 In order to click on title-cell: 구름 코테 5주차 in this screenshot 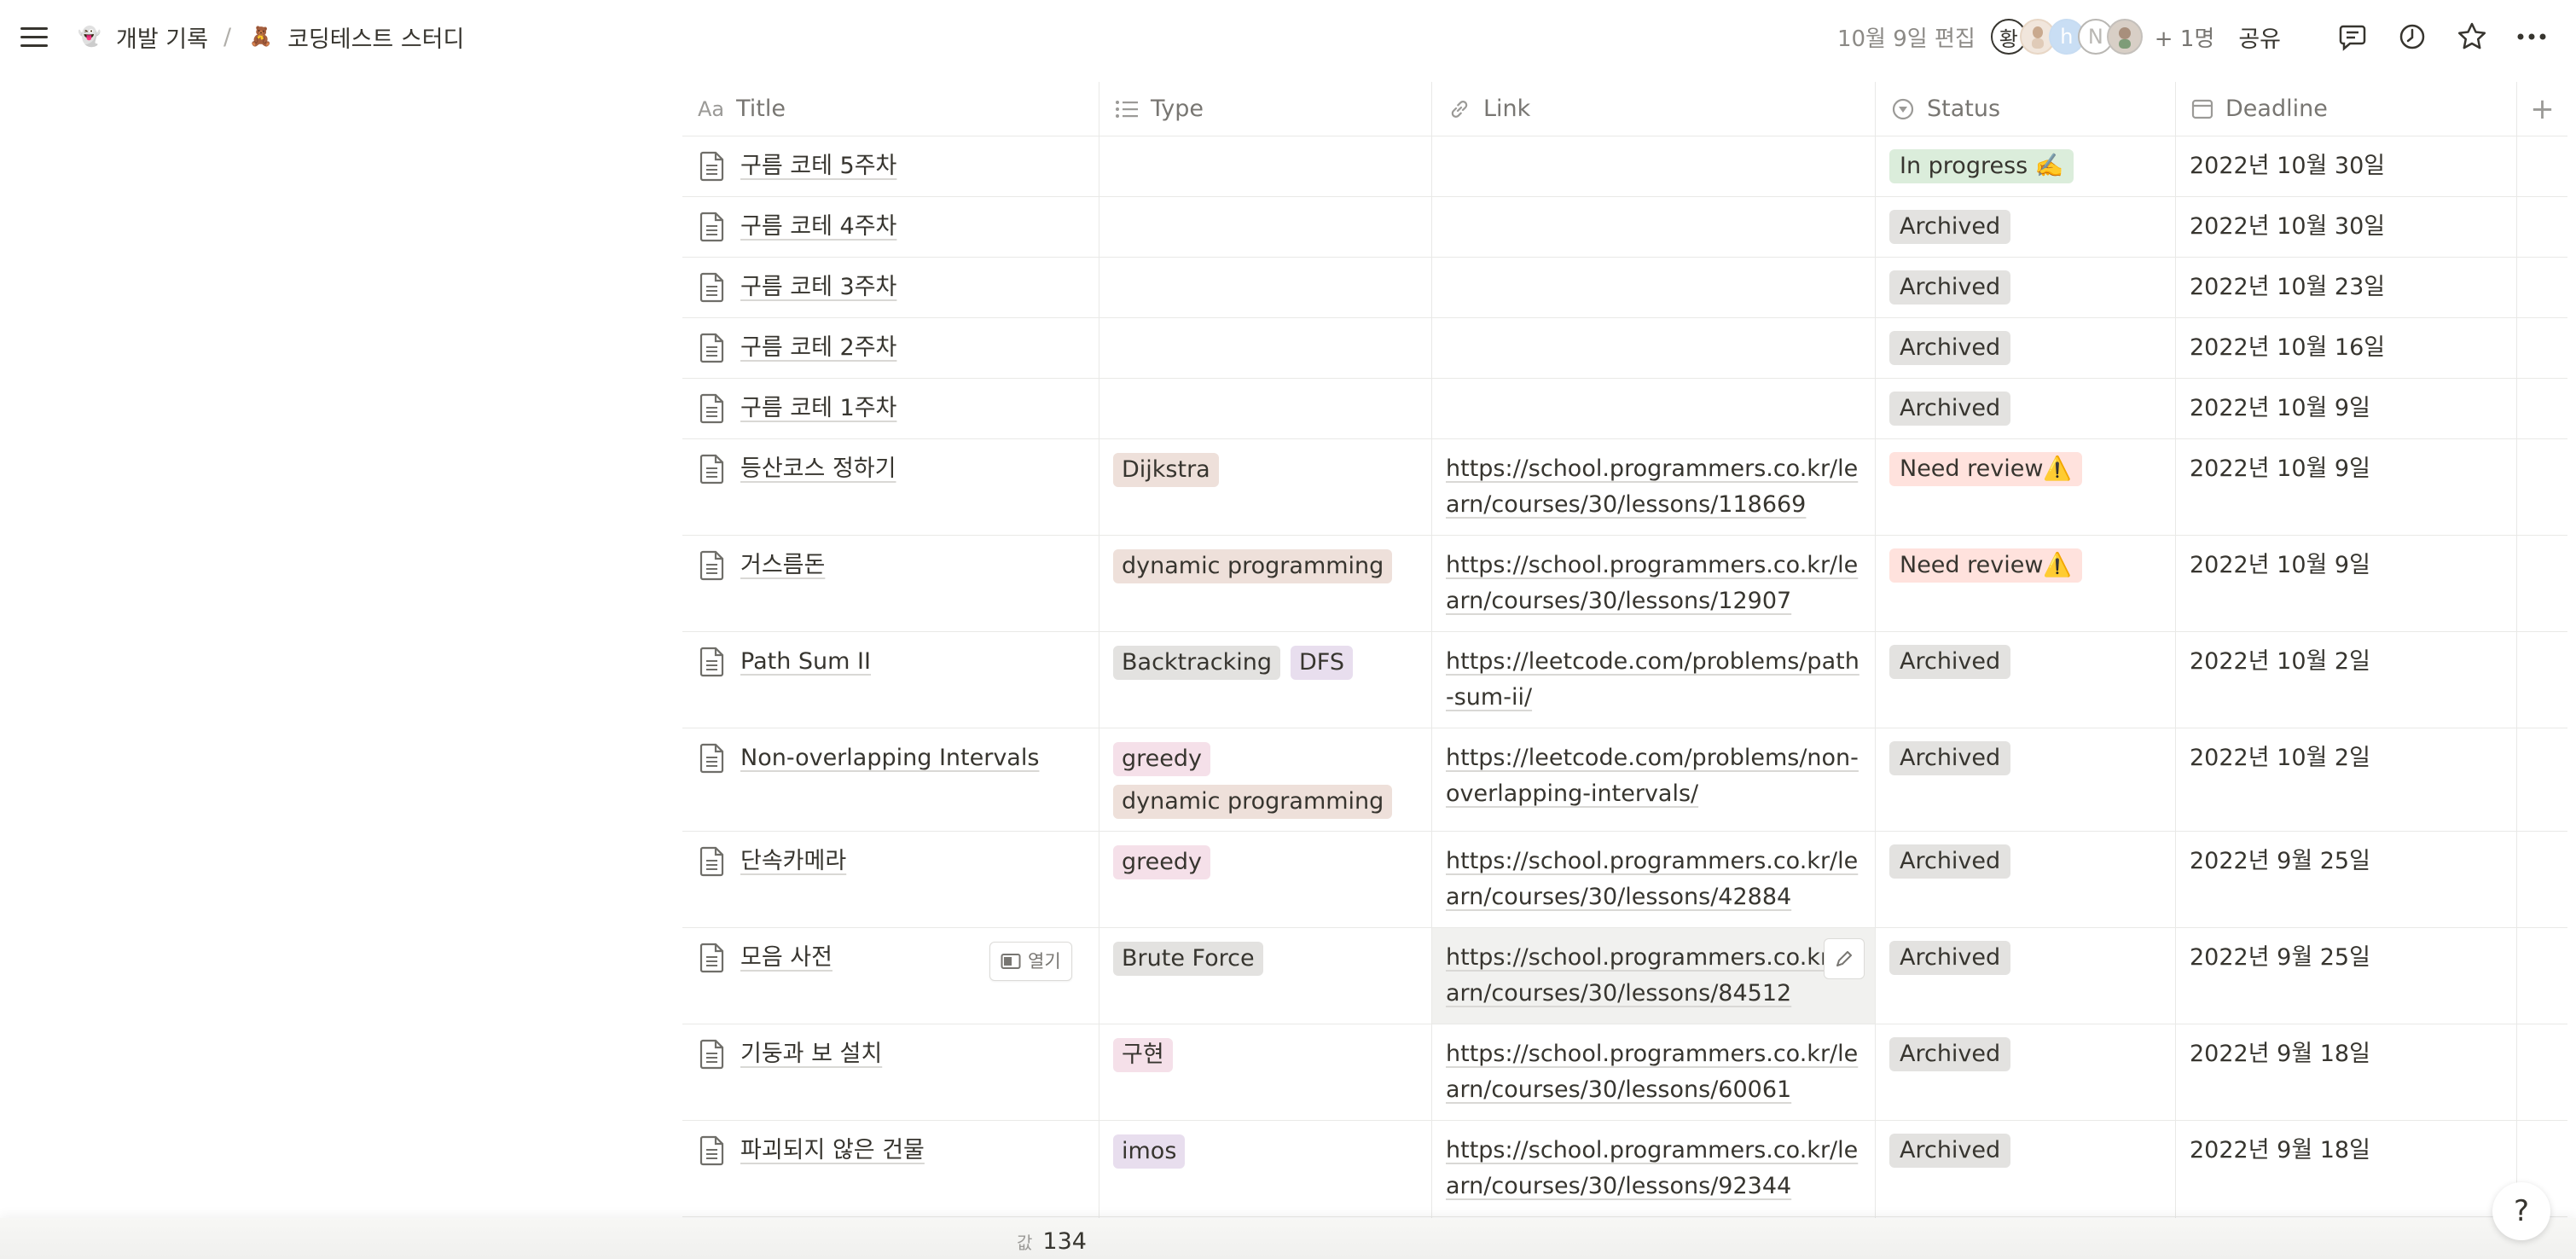, I will do `click(890, 166)`.